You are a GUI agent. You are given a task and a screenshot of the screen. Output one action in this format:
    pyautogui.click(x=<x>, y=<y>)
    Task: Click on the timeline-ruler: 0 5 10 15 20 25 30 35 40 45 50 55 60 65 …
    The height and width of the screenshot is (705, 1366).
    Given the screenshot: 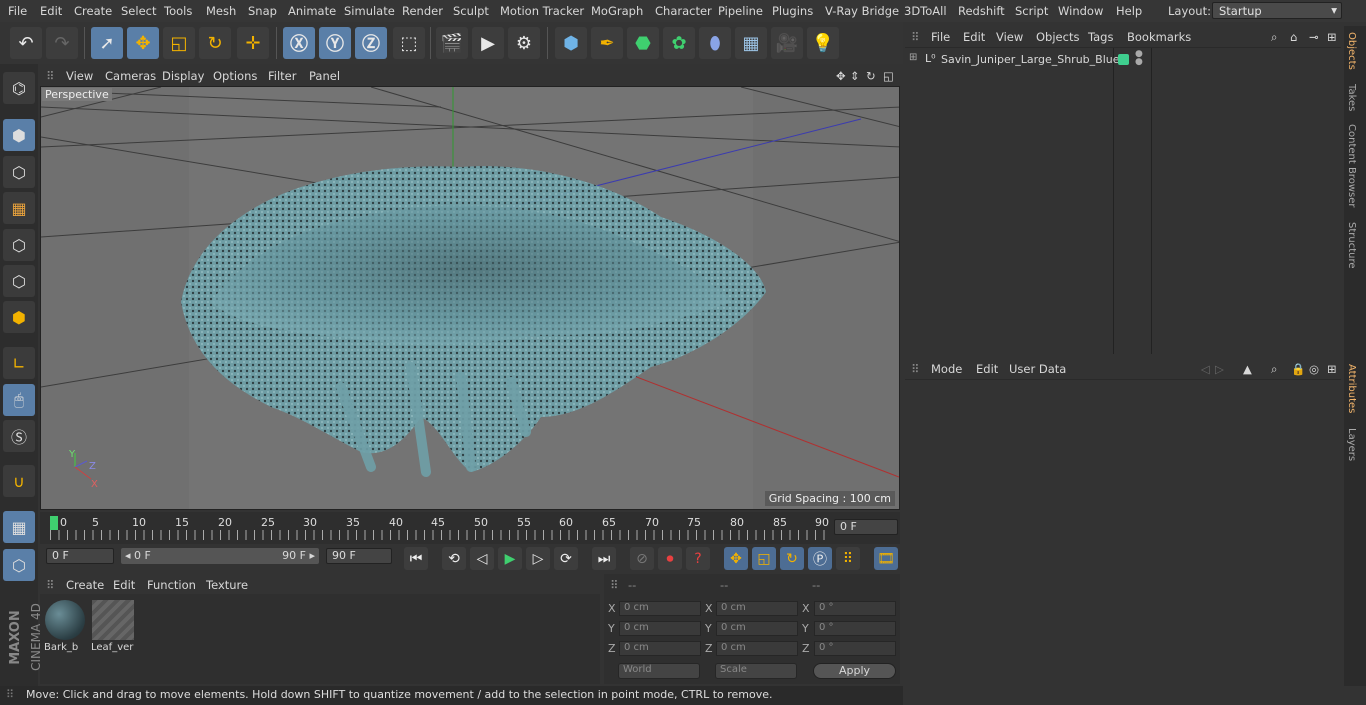 What is the action you would take?
    pyautogui.click(x=470, y=528)
    